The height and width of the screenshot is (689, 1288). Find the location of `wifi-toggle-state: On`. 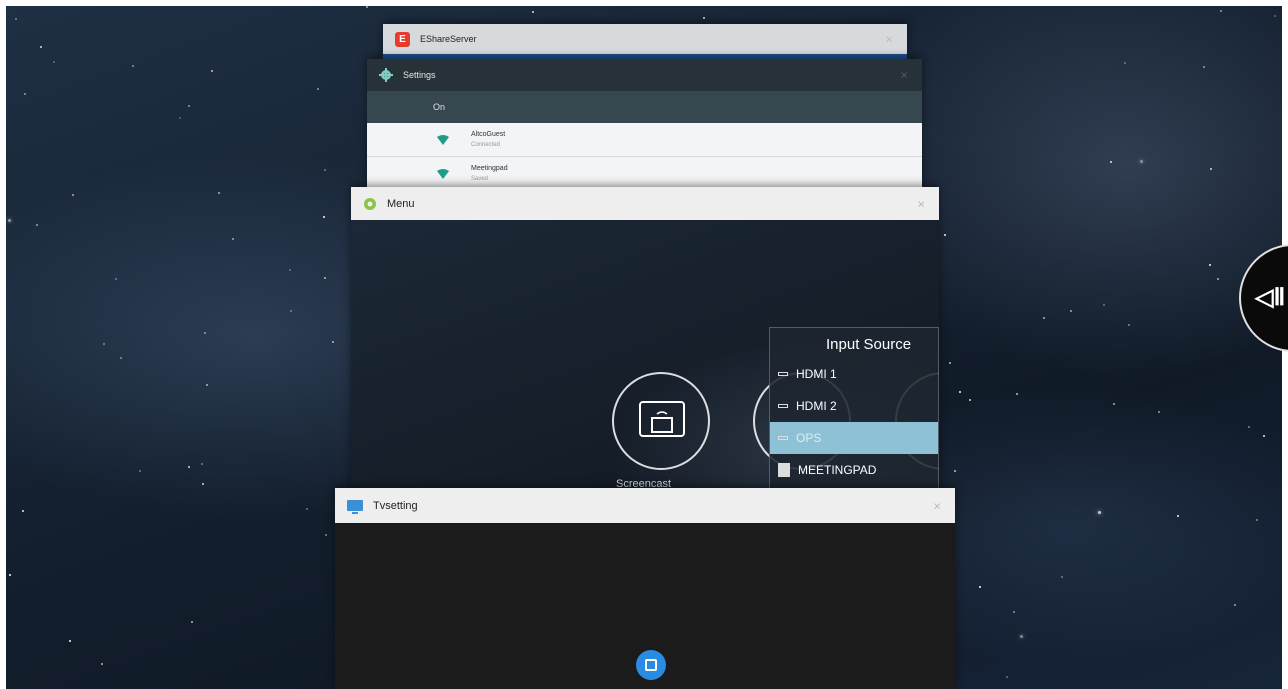

wifi-toggle-state: On is located at coordinates (644, 107).